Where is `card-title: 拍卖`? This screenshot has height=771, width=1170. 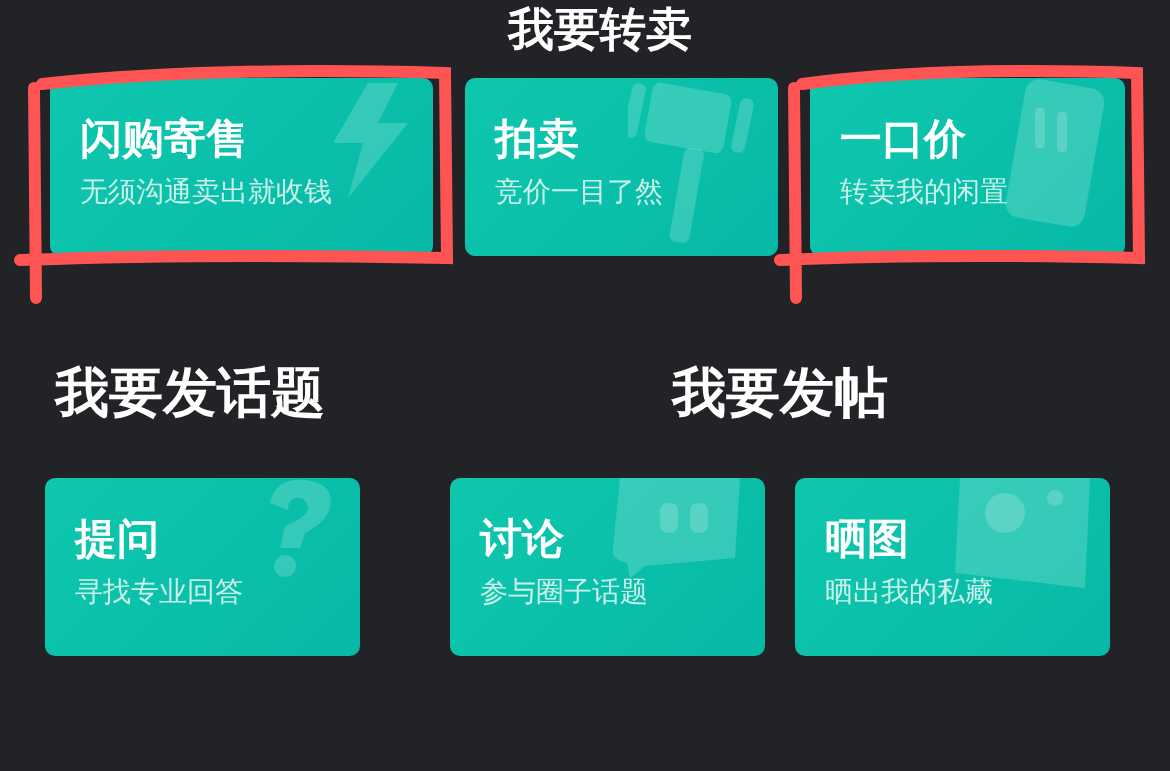 card-title: 拍卖 is located at coordinates (537, 139).